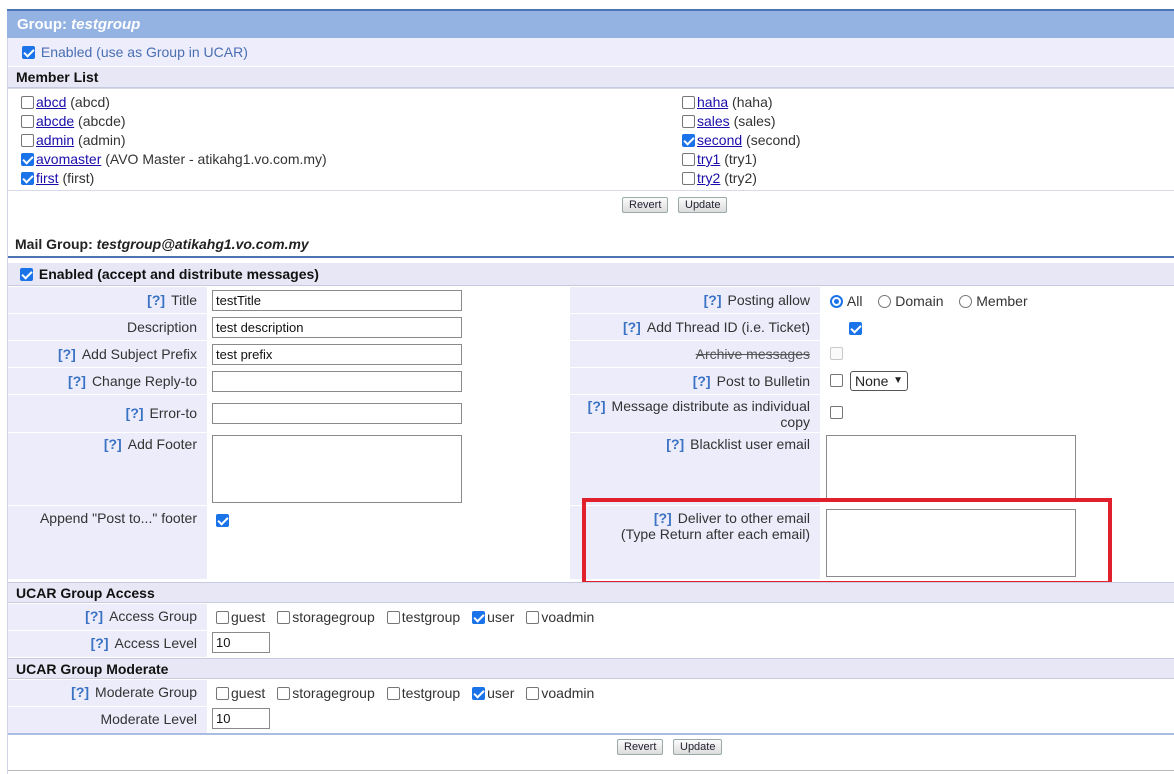 Image resolution: width=1174 pixels, height=774 pixels. What do you see at coordinates (241, 642) in the screenshot?
I see `access-level-input: 10` at bounding box center [241, 642].